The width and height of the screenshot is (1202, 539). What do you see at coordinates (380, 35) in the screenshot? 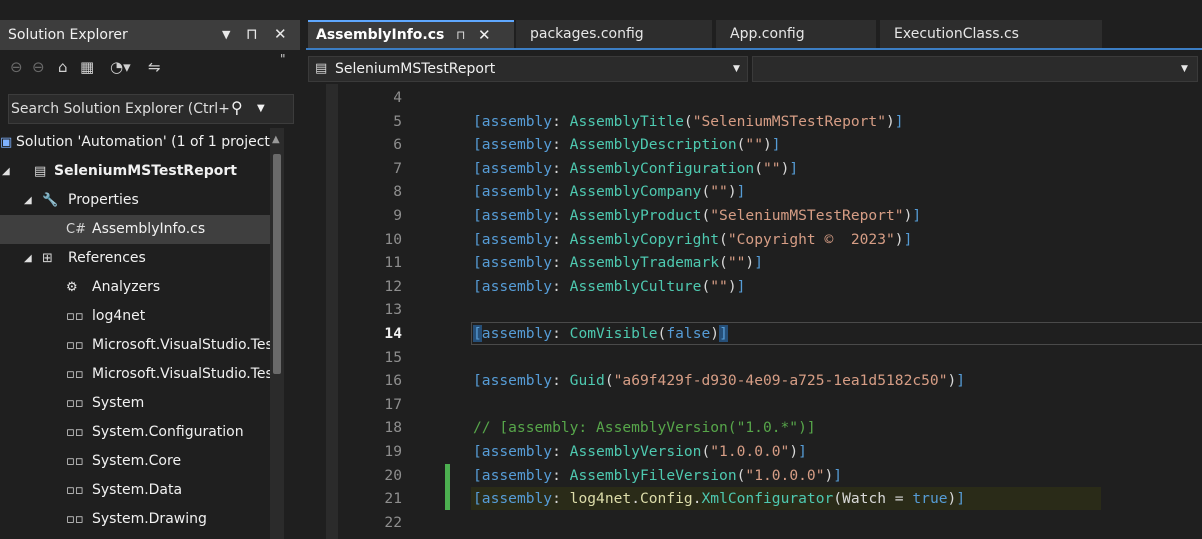
I see `tab-label: AssemblyInfo.cs` at bounding box center [380, 35].